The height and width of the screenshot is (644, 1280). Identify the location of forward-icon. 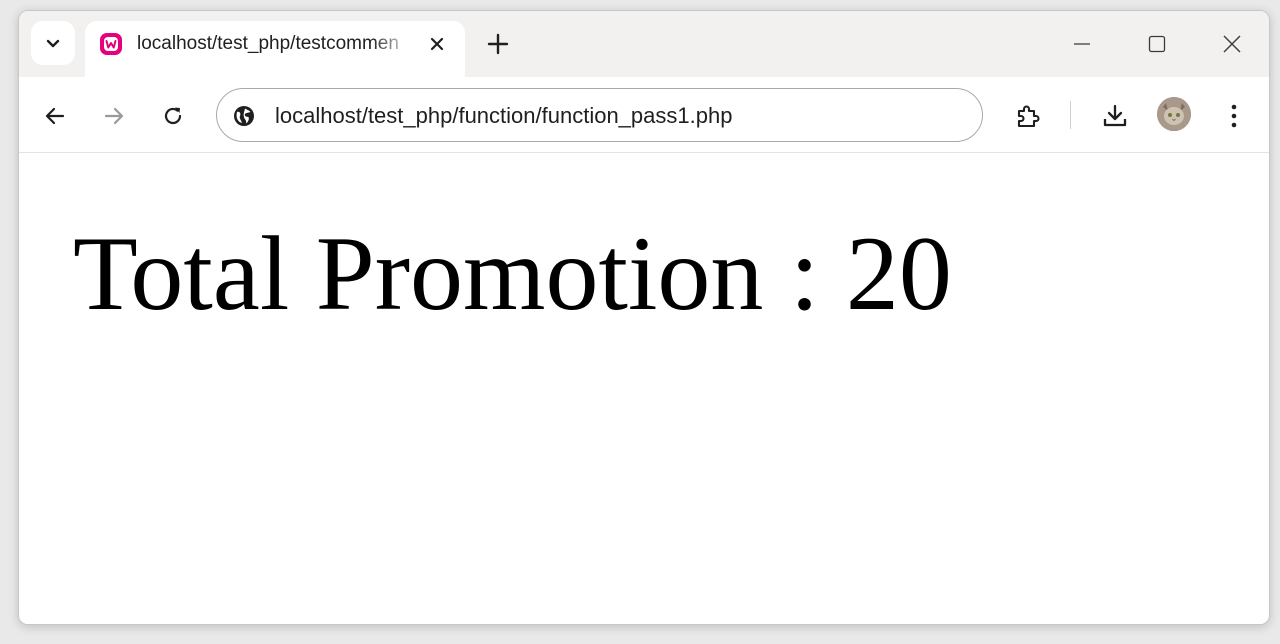
(114, 116).